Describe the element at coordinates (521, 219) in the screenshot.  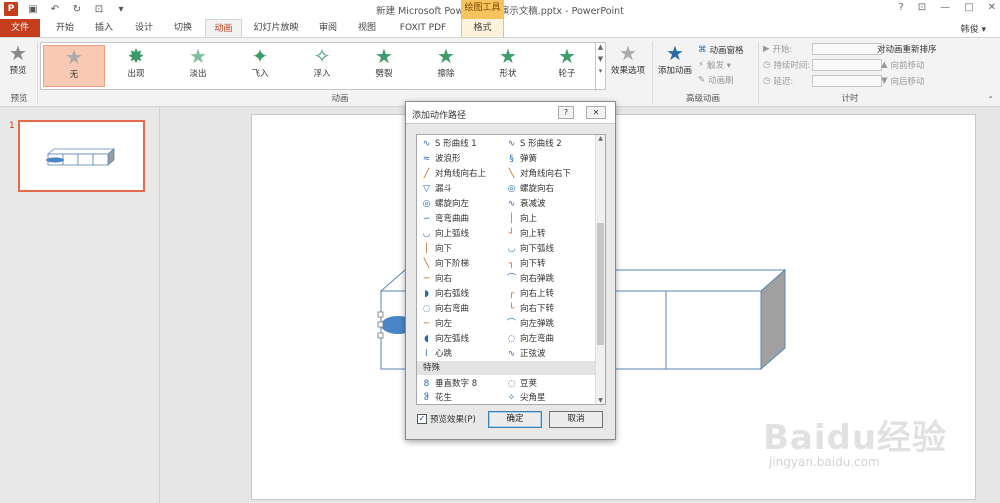
I see `list-item: │ 向上` at that location.